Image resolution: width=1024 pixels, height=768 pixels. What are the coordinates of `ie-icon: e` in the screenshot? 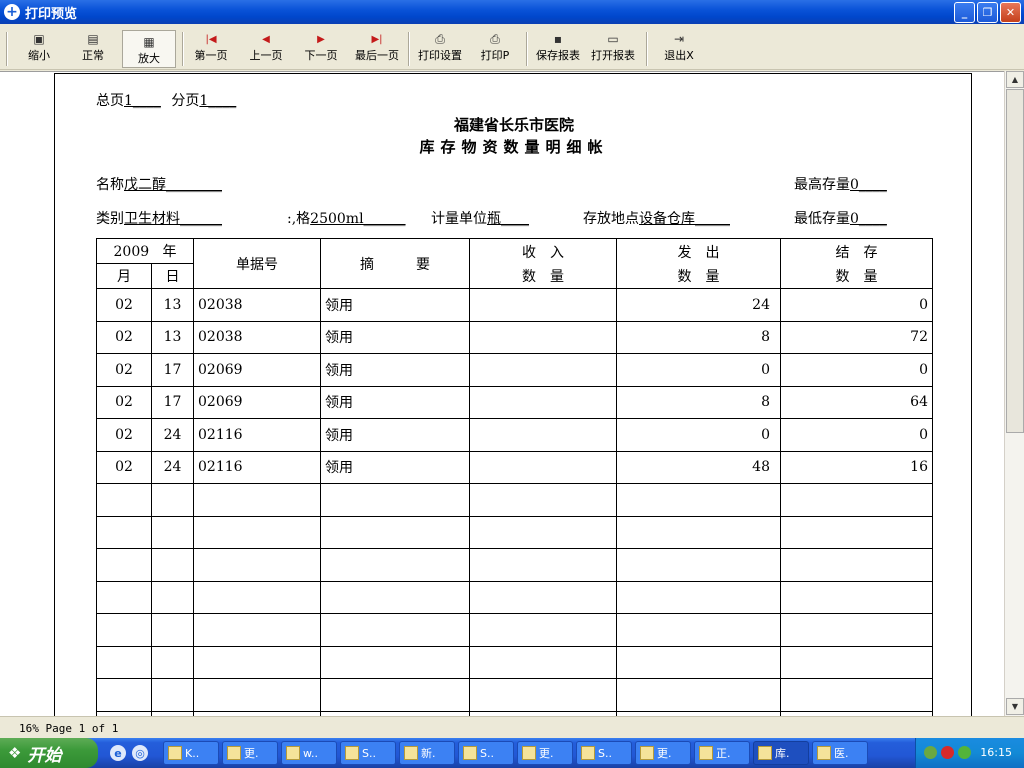 It's located at (118, 753).